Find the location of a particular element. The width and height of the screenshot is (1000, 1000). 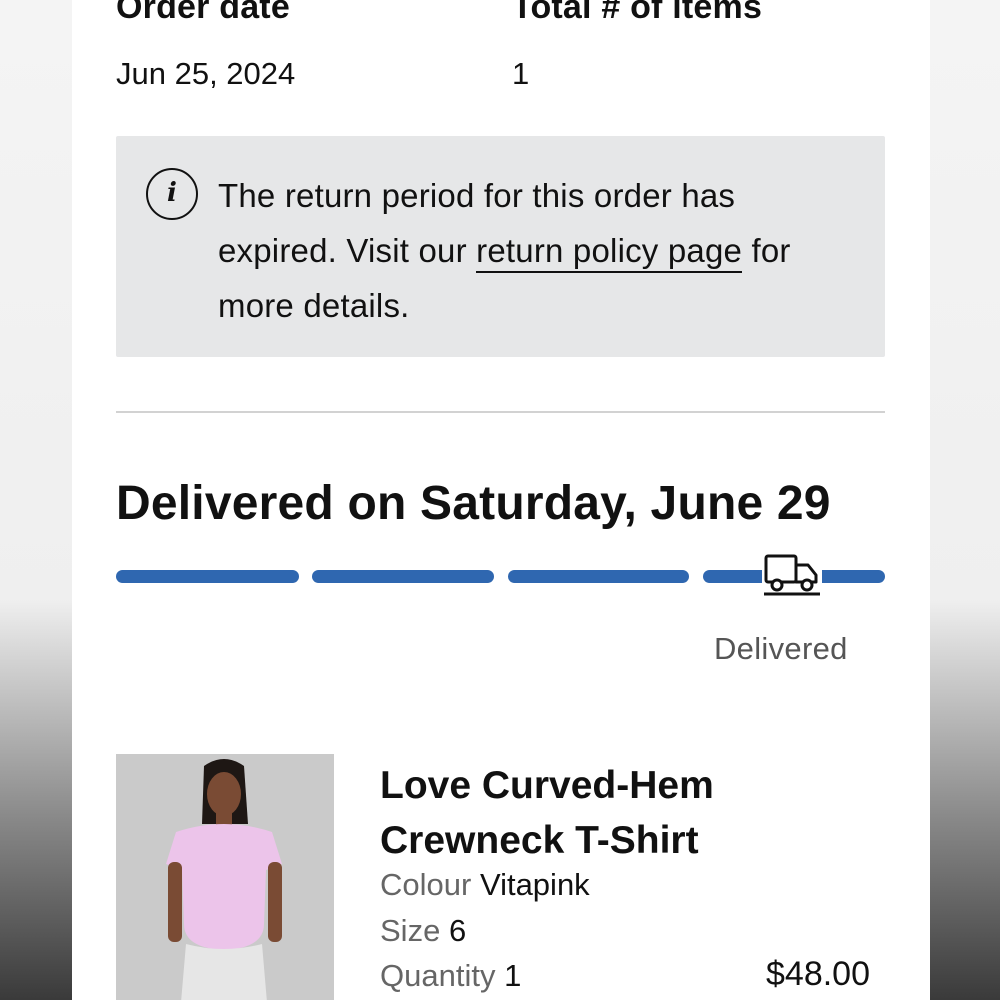

order-date-value: Jun 25, 2024 is located at coordinates (206, 73).